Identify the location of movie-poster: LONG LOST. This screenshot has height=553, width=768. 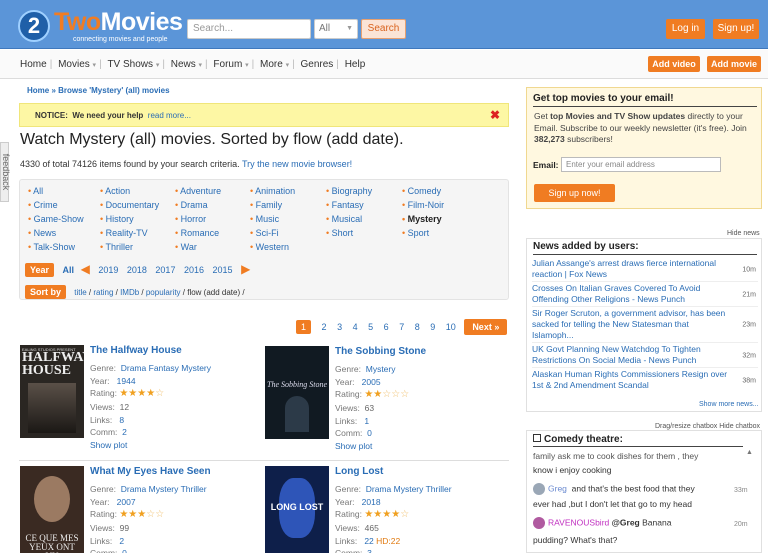
(297, 509).